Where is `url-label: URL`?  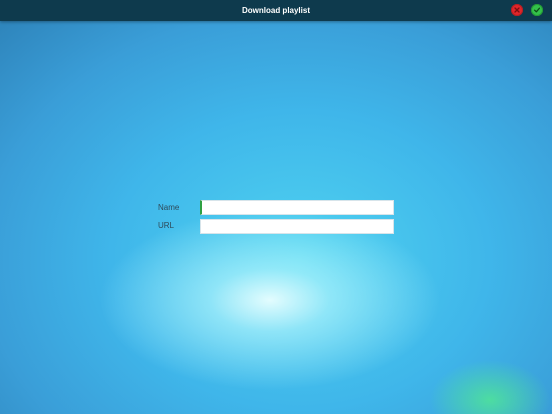
url-label: URL is located at coordinates (166, 225).